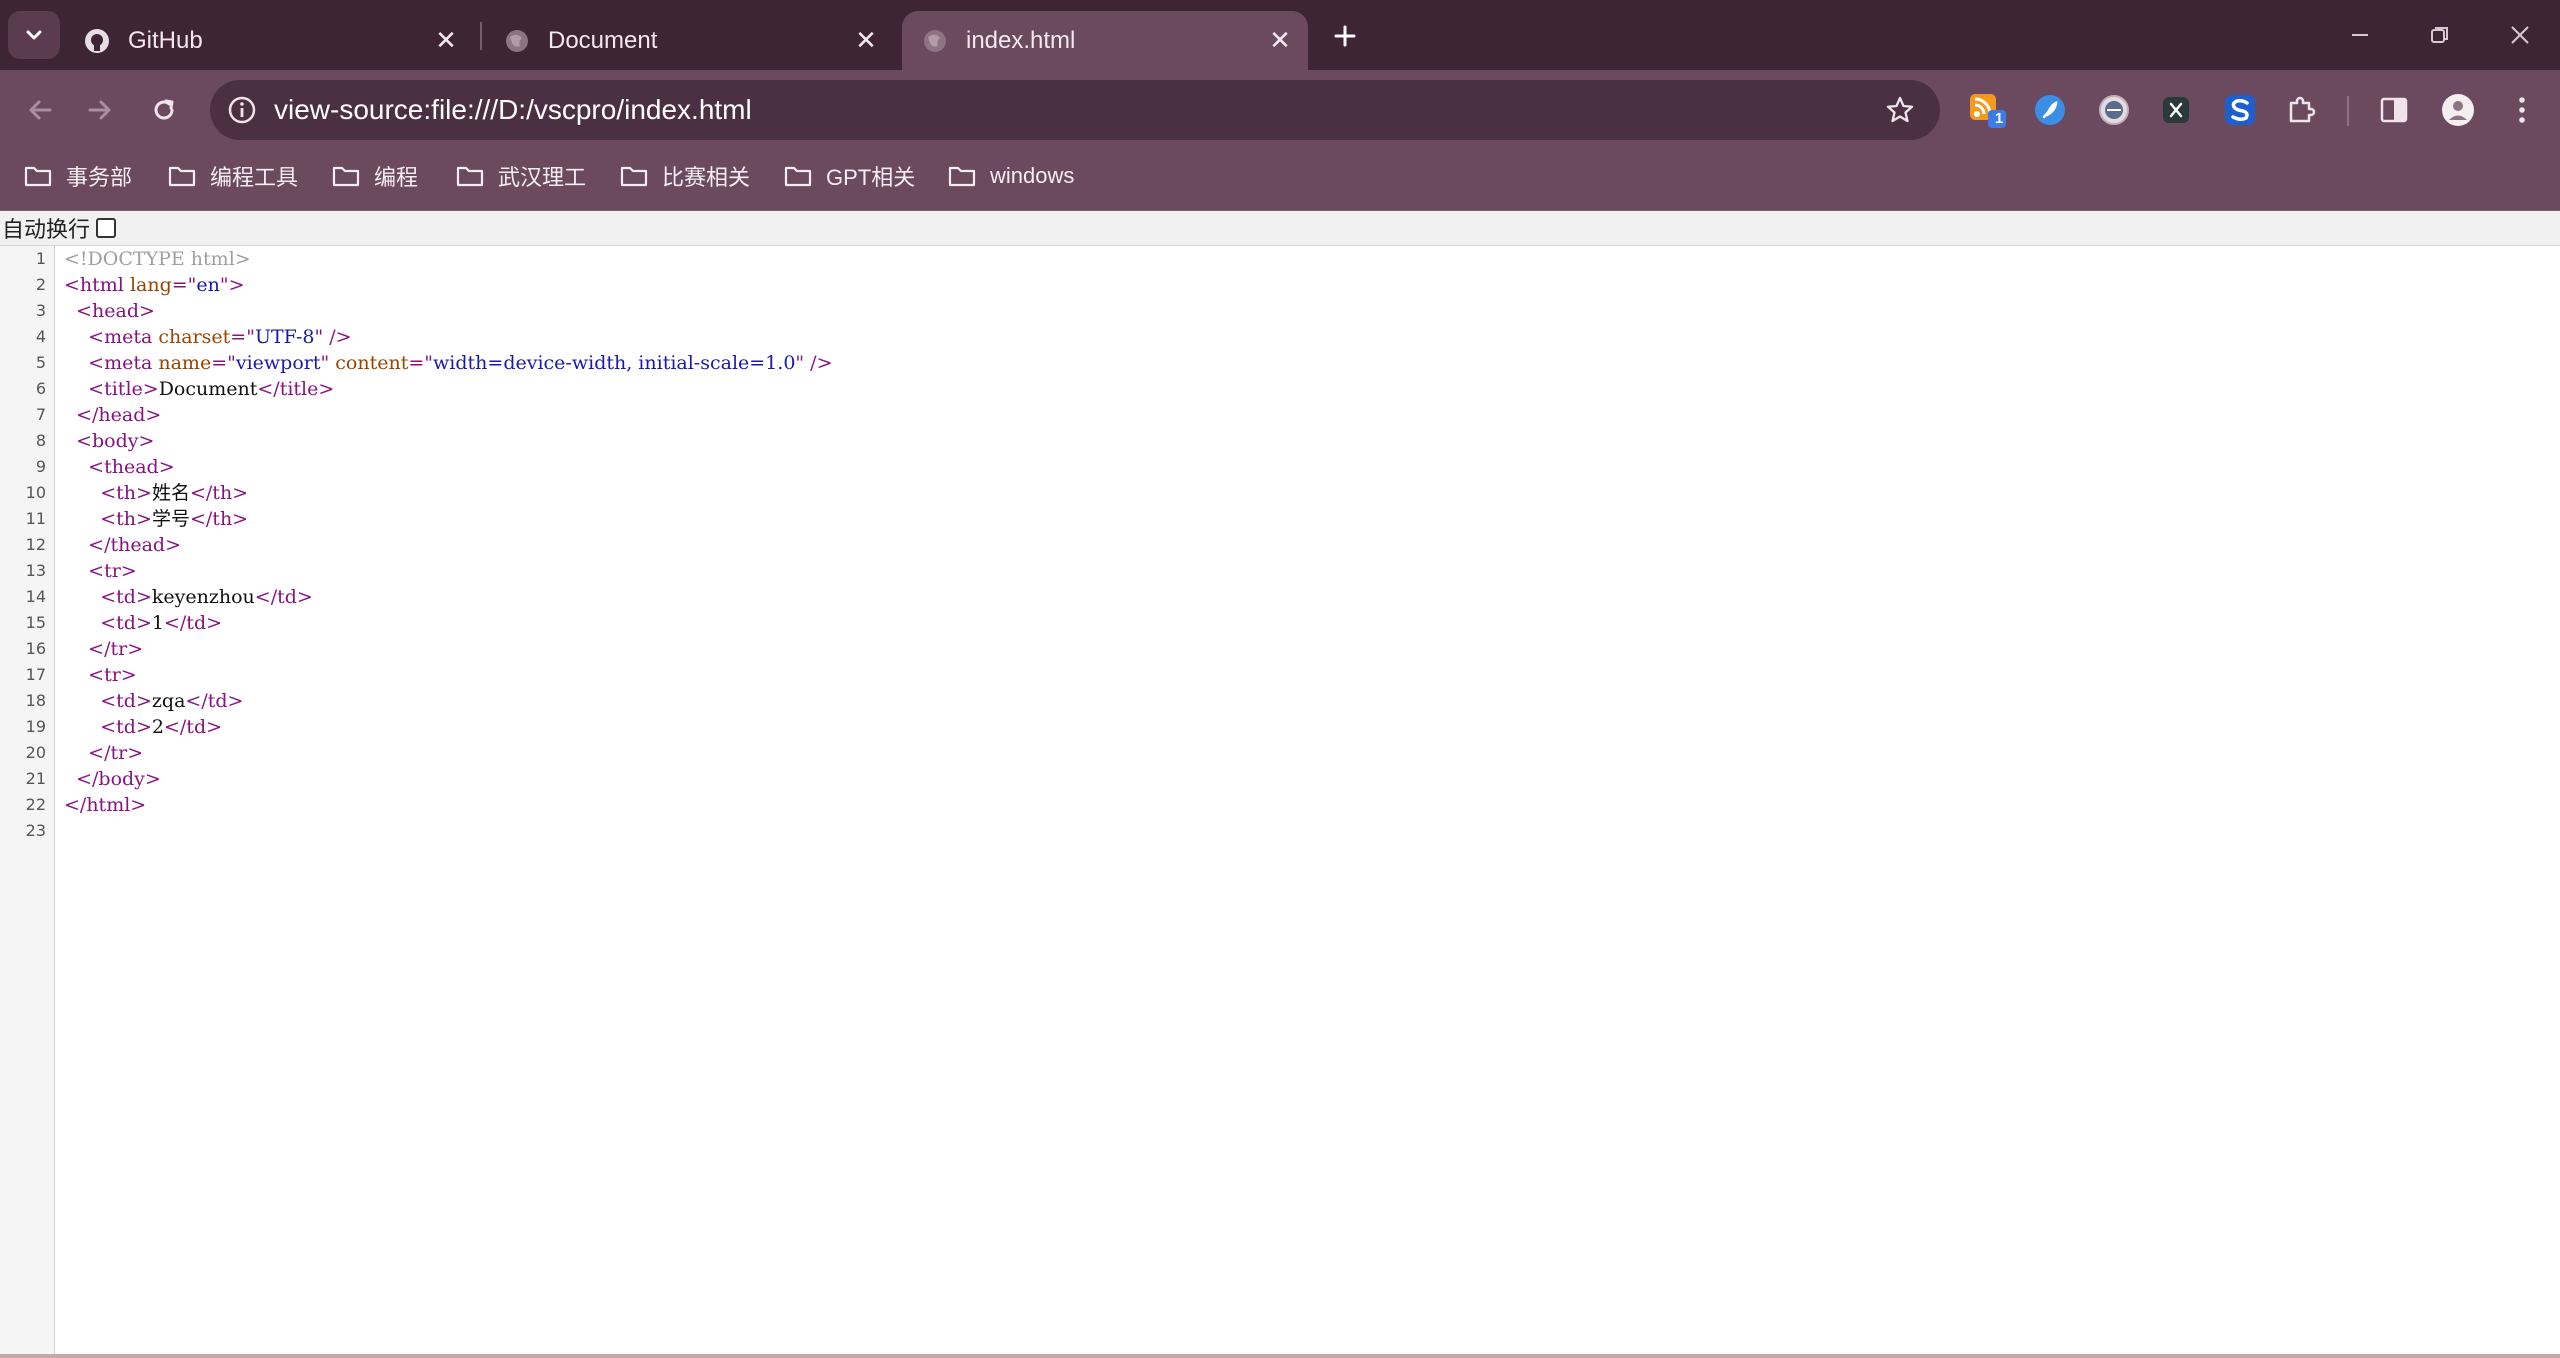  What do you see at coordinates (1280, 228) in the screenshot?
I see `line-wrap-bar: 自动换行` at bounding box center [1280, 228].